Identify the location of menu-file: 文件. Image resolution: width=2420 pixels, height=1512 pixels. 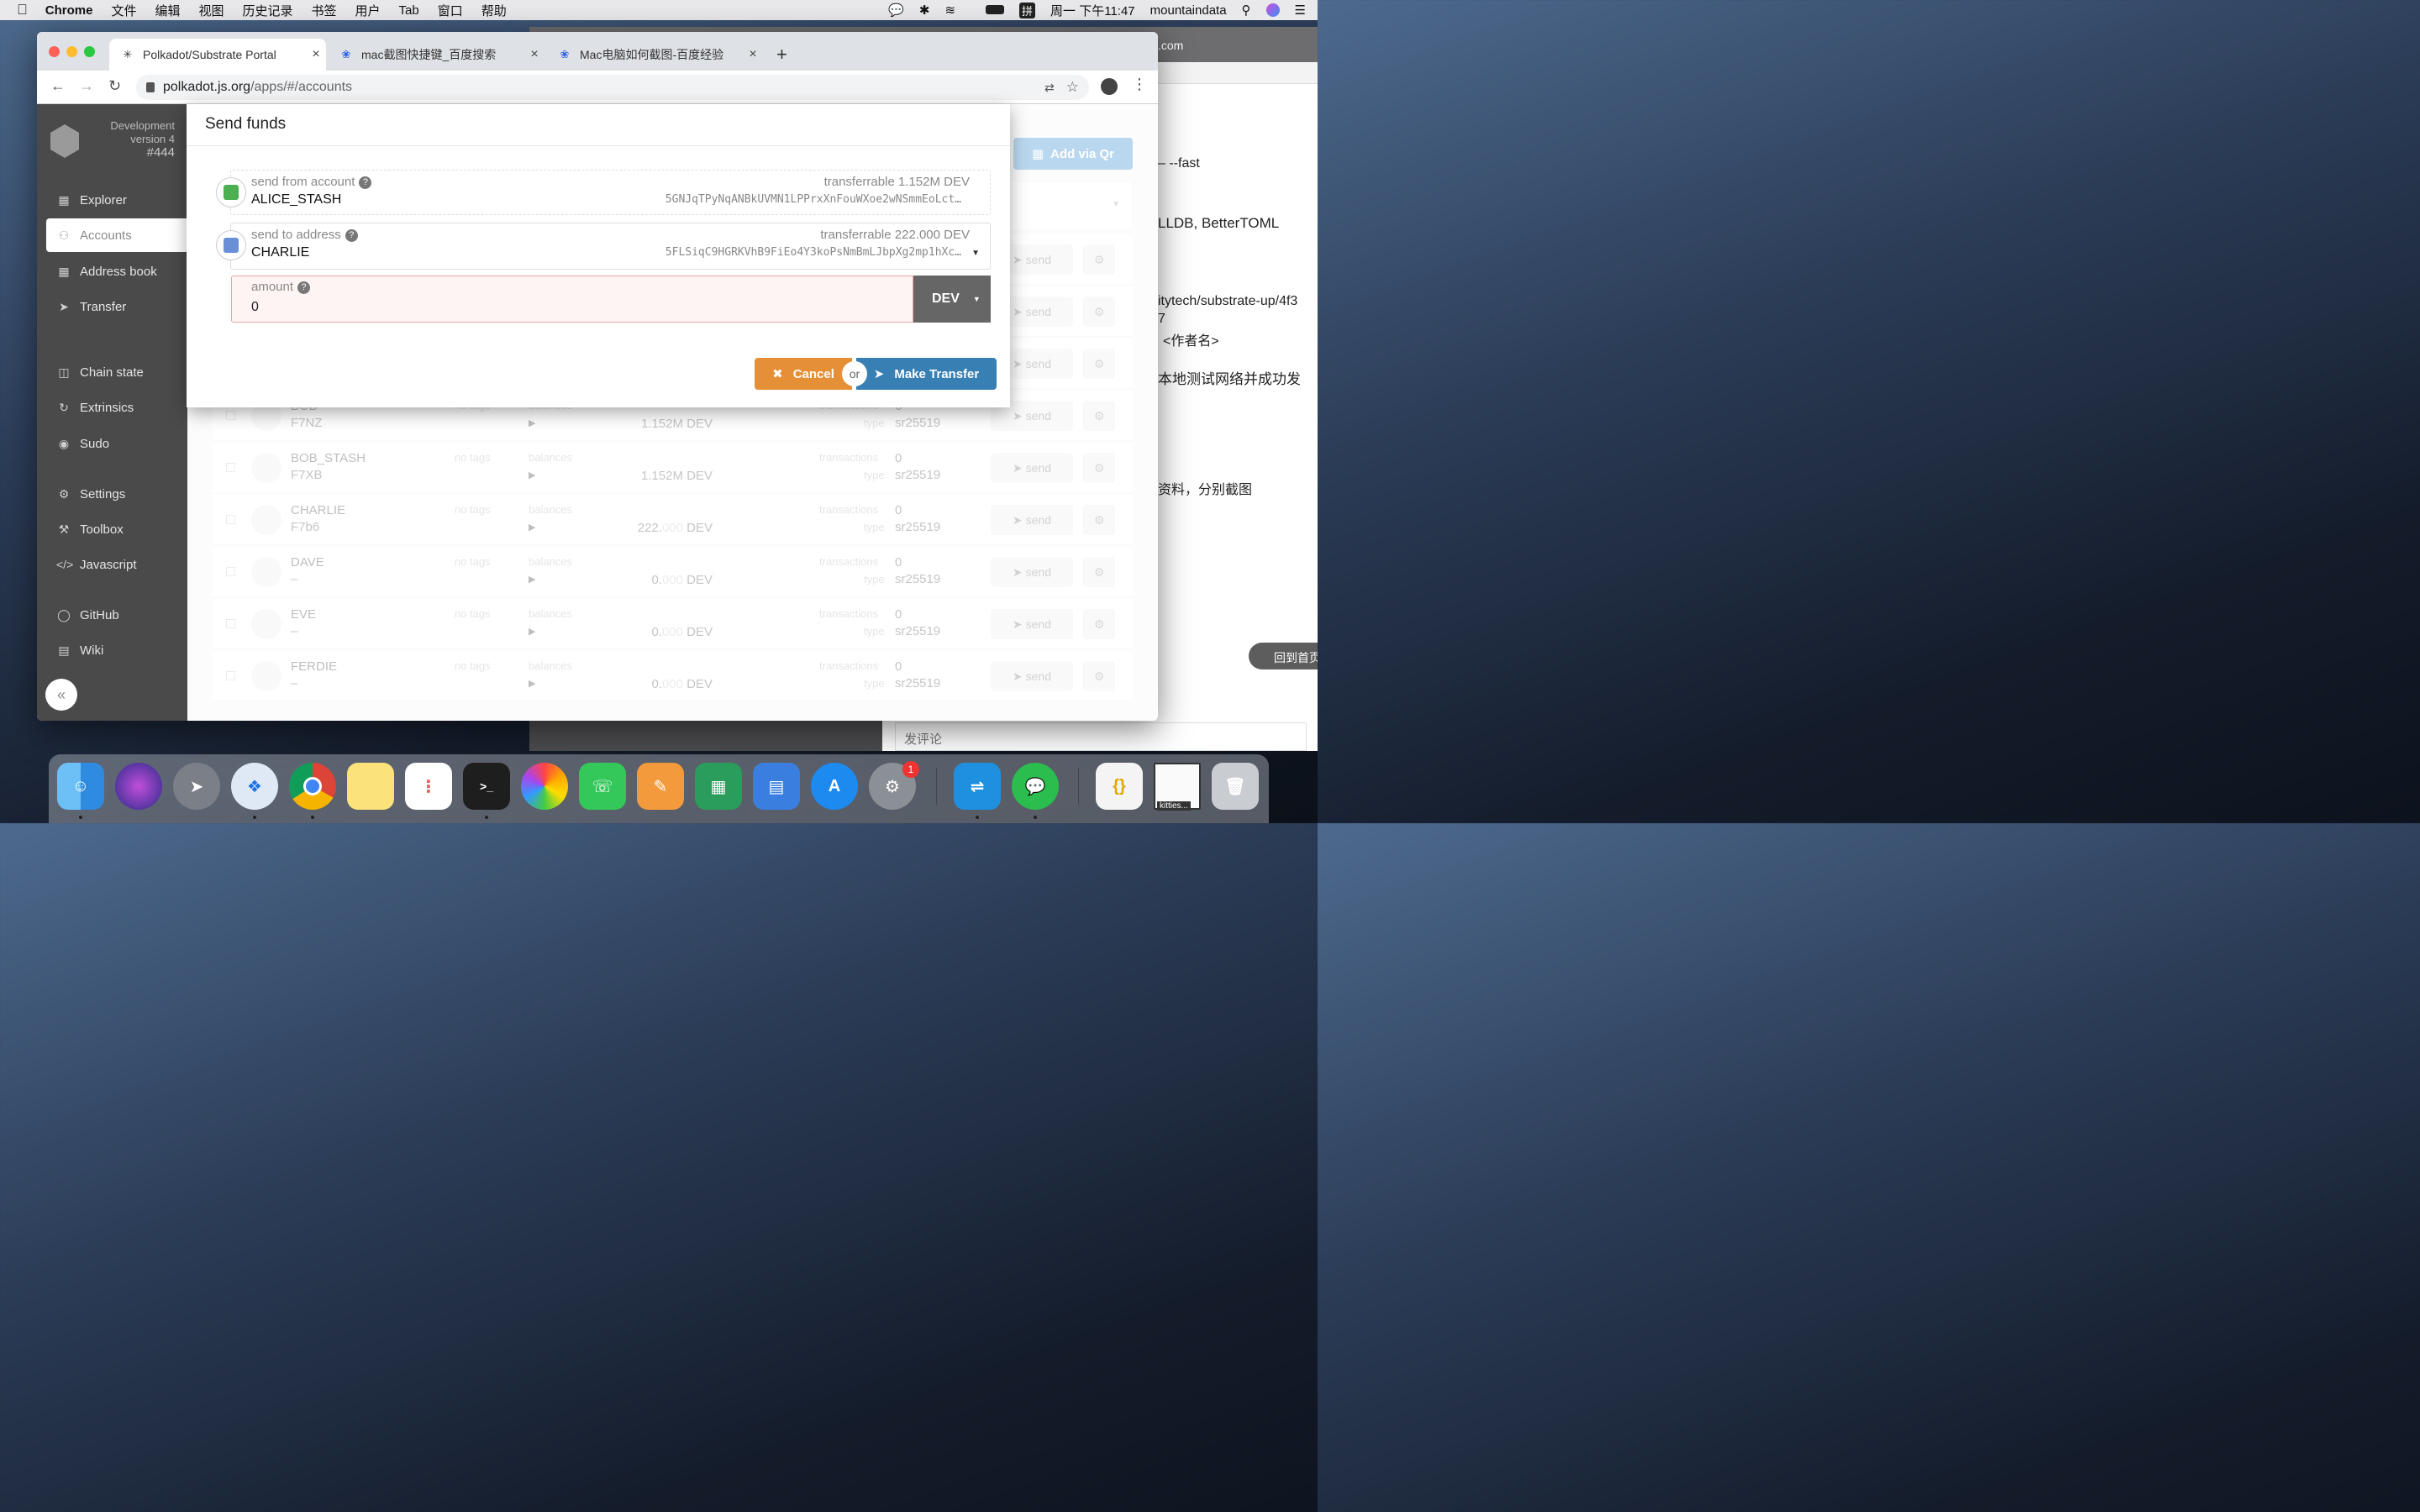
(124, 10).